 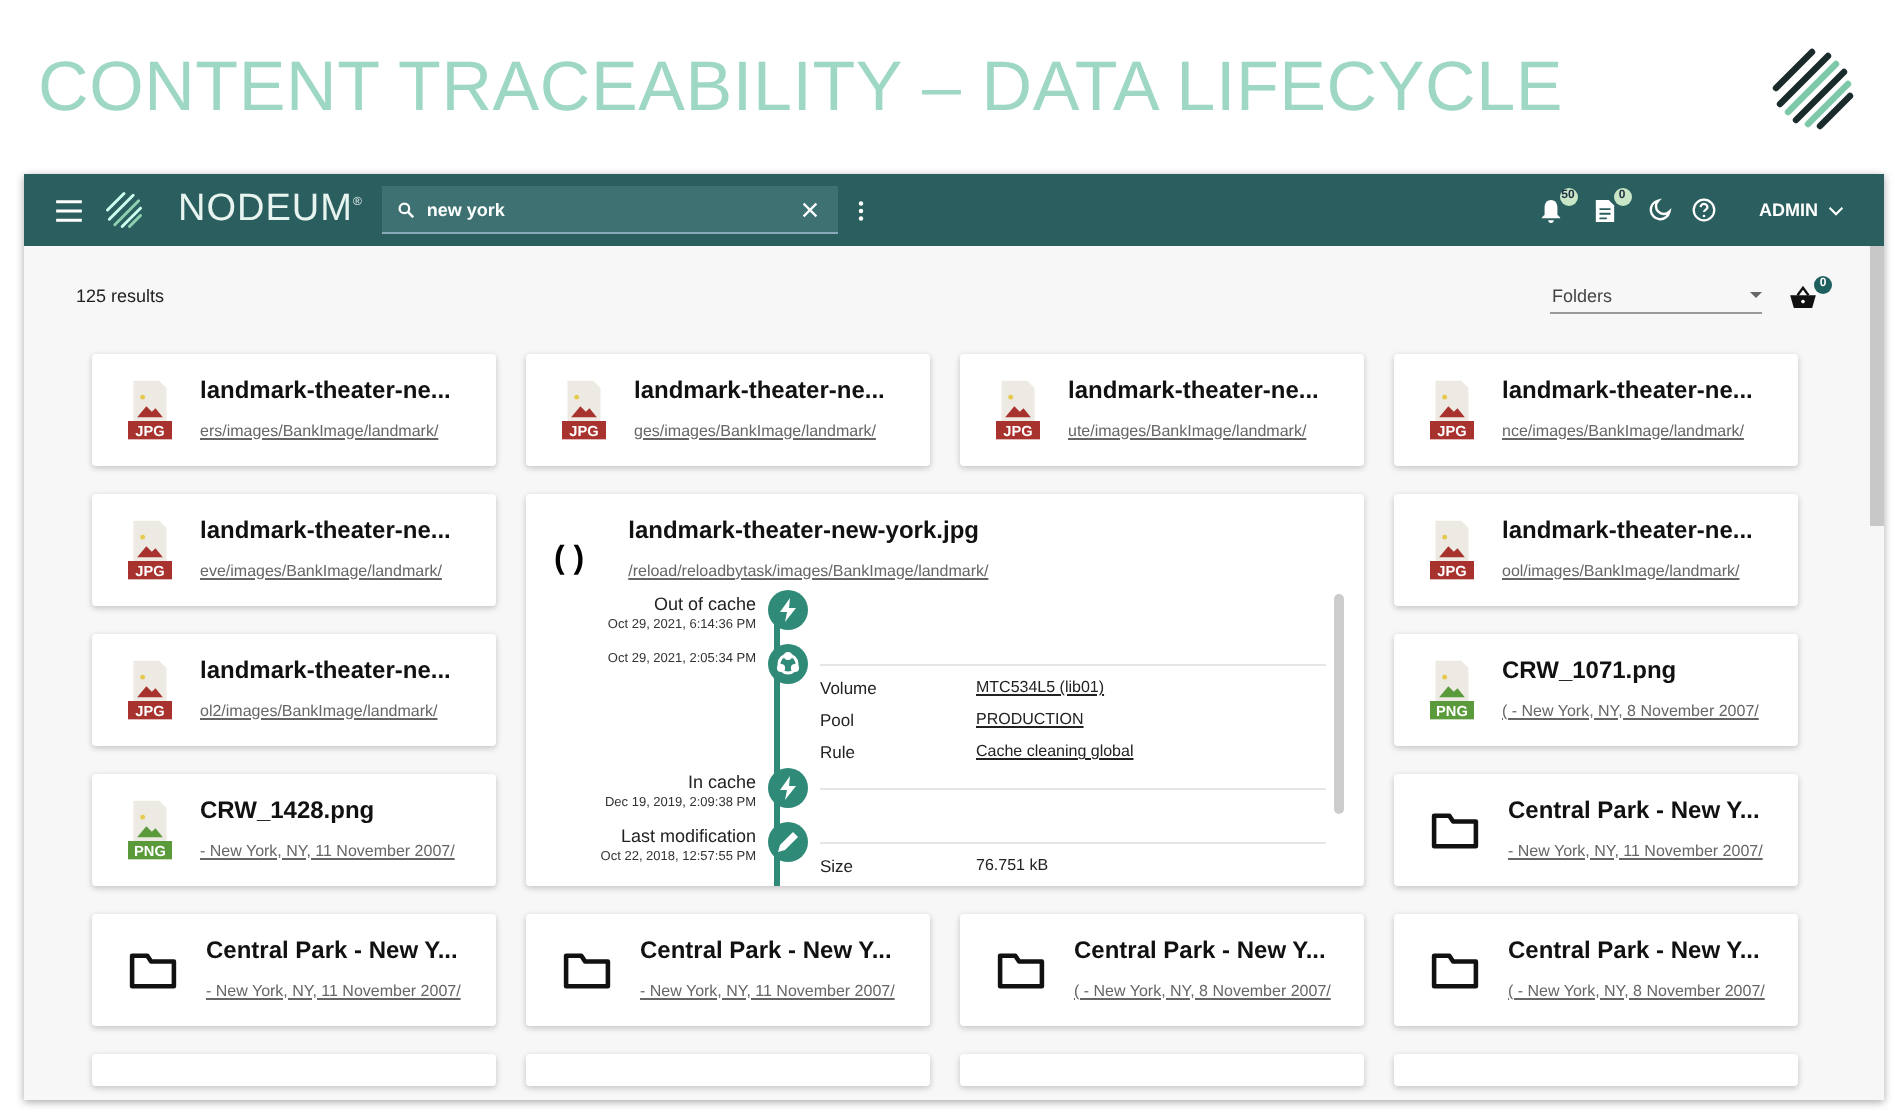 I want to click on brand-name: NODEUM$^{®}$, so click(x=270, y=210).